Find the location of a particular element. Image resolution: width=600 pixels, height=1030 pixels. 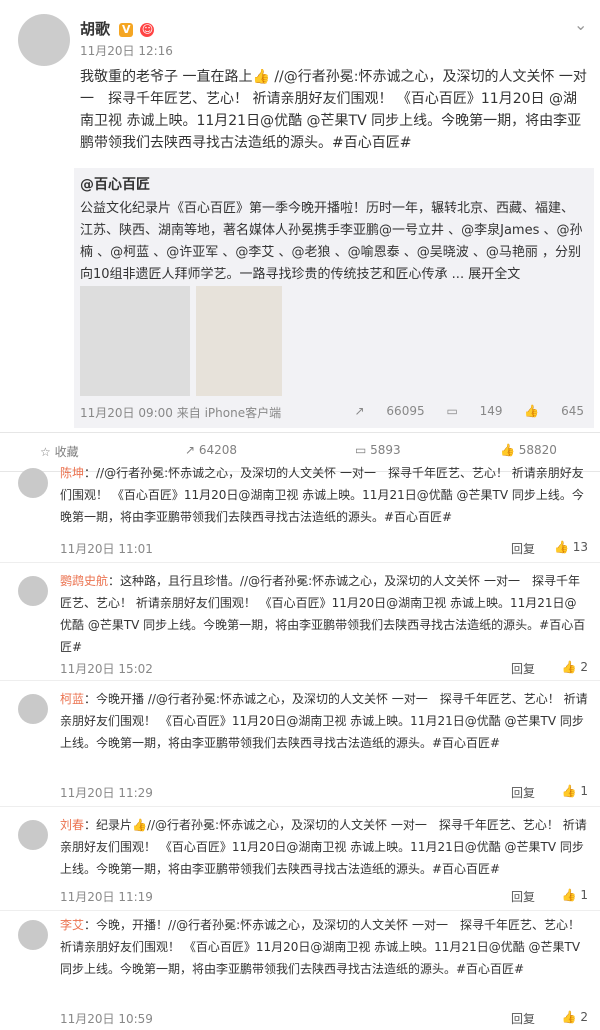

comment-like-button: 👍 13 is located at coordinates (571, 547).